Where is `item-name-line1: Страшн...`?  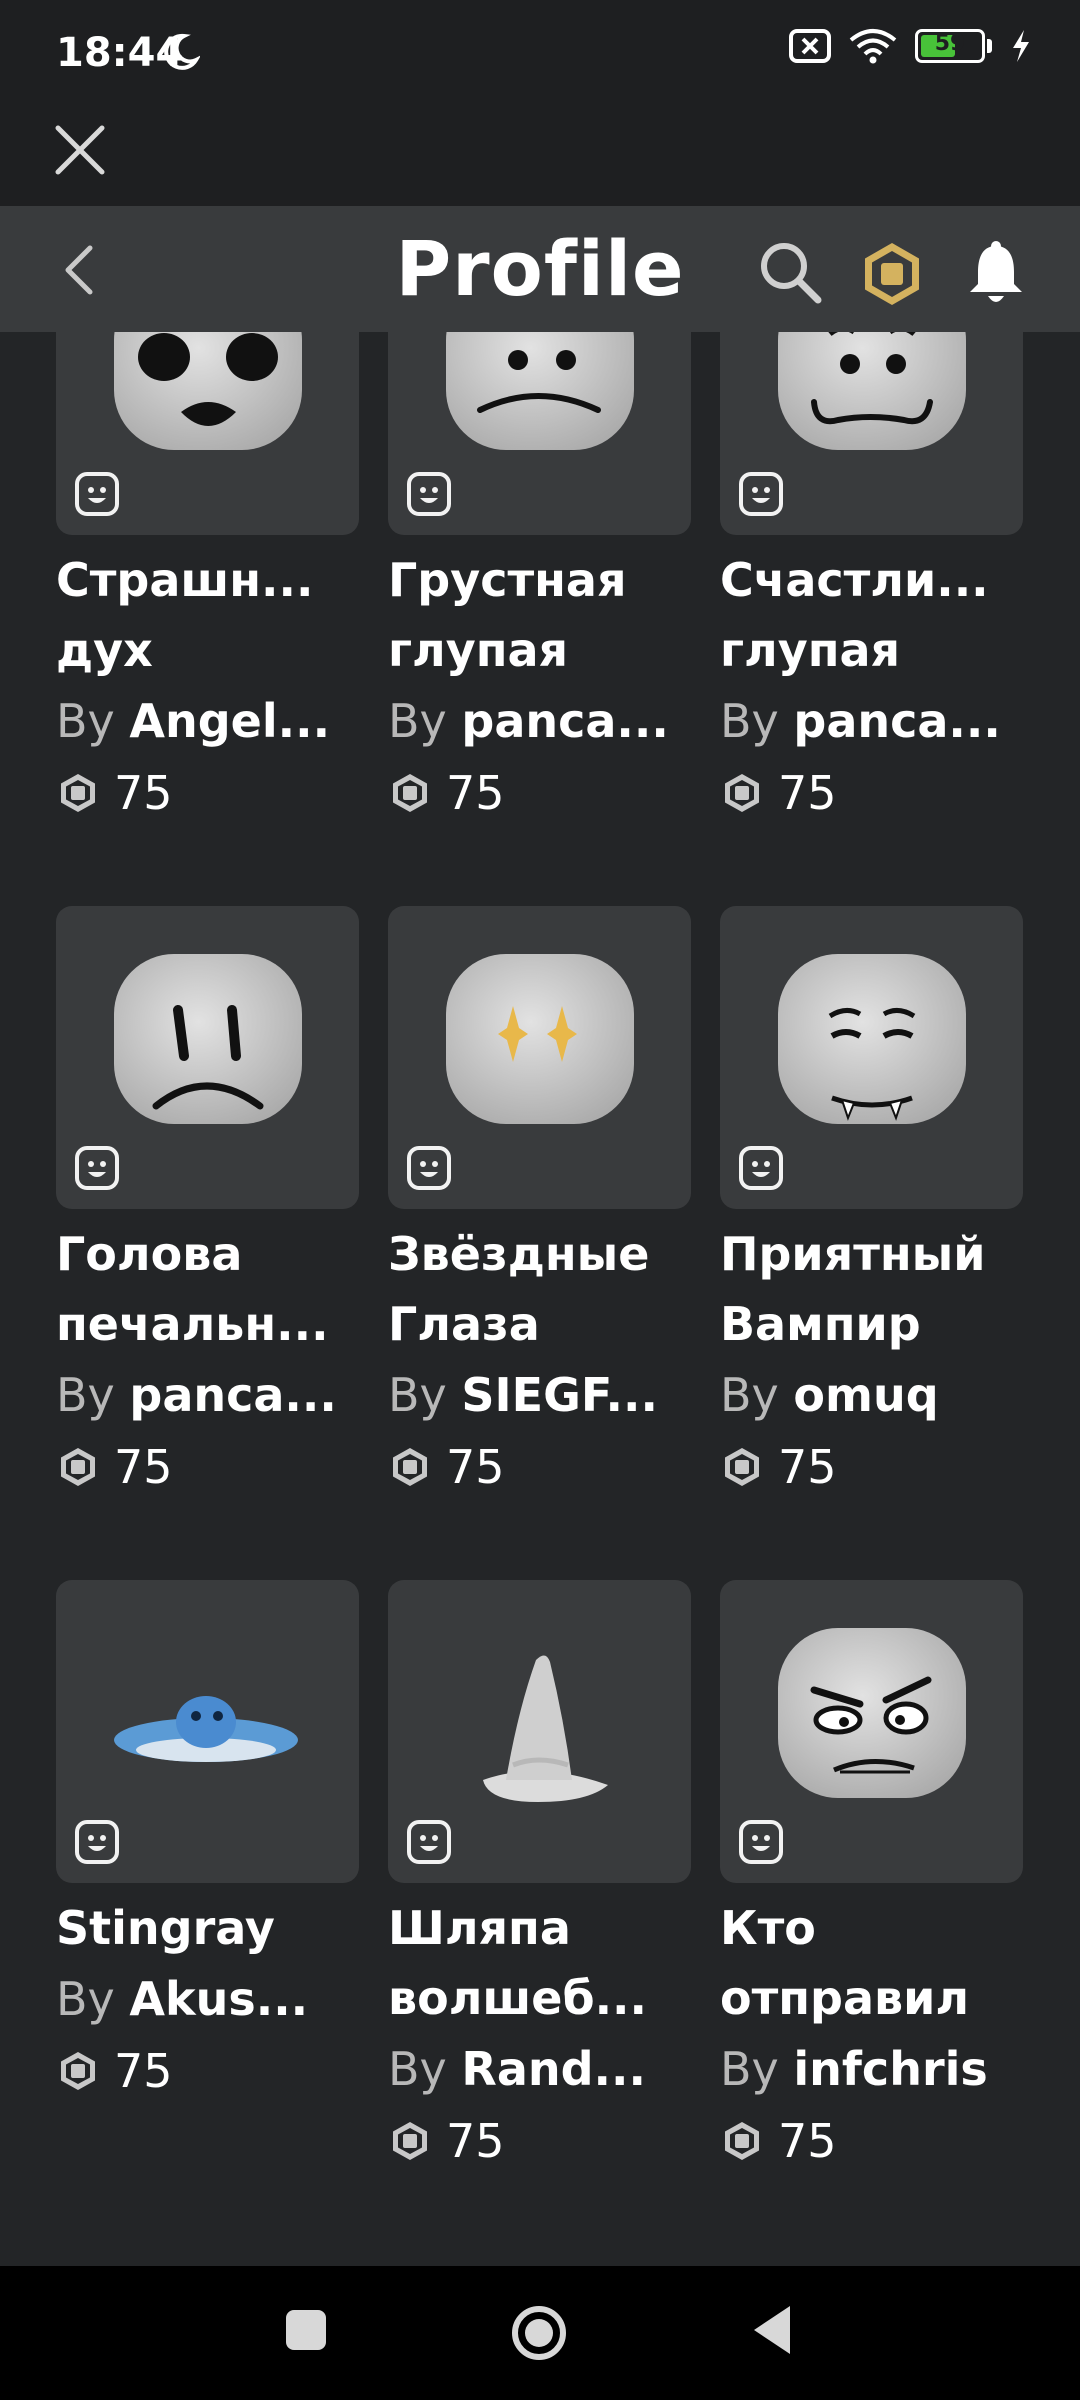 item-name-line1: Страшн... is located at coordinates (207, 580).